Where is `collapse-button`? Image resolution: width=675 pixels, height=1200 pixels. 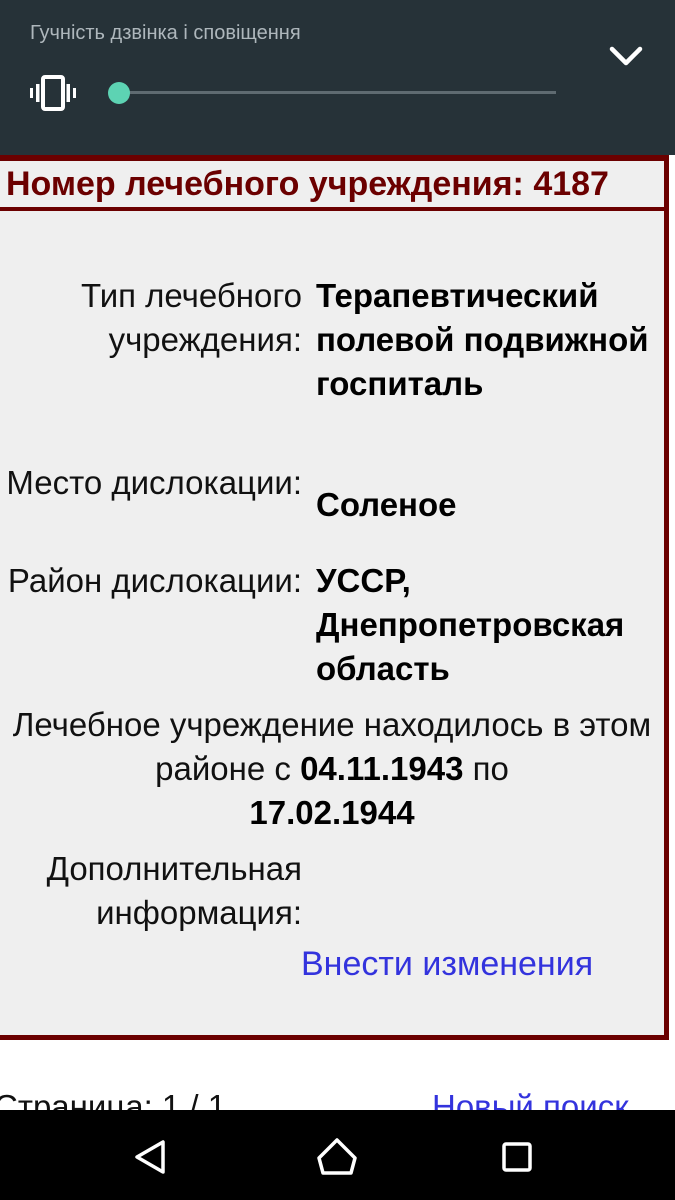 collapse-button is located at coordinates (626, 56).